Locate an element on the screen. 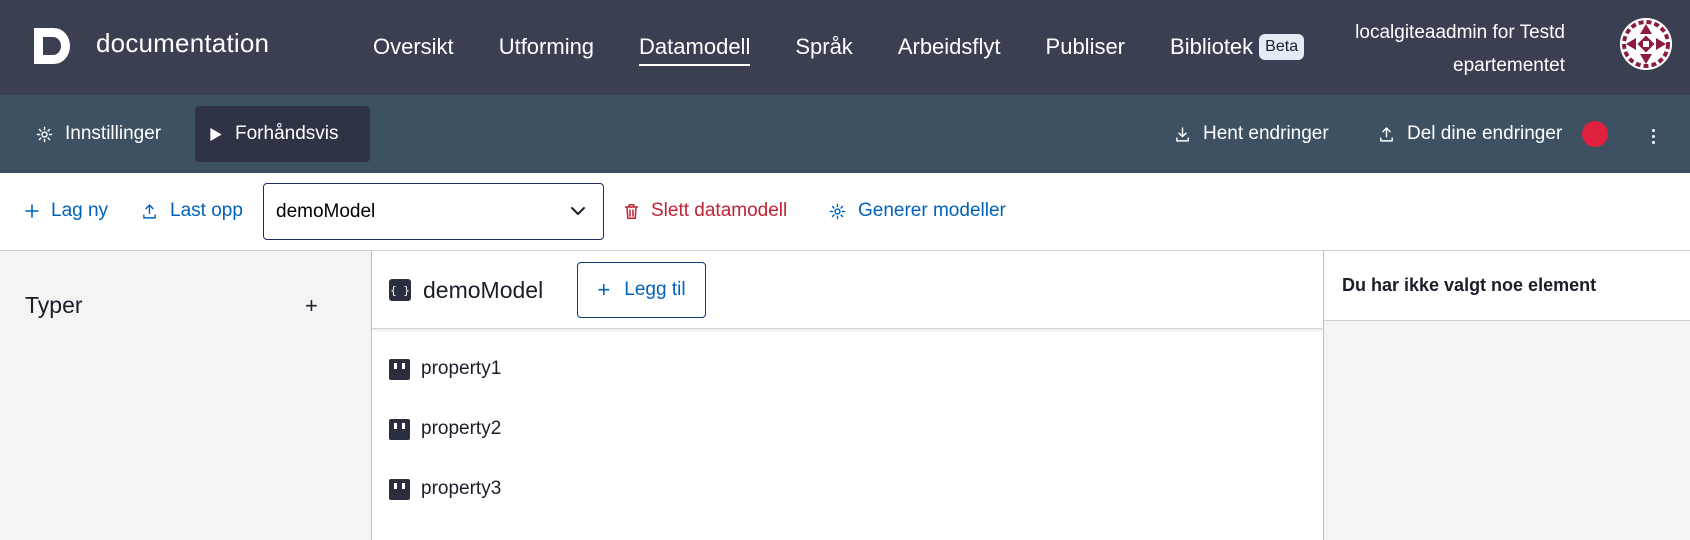  settings-label: Innstillinger is located at coordinates (113, 133).